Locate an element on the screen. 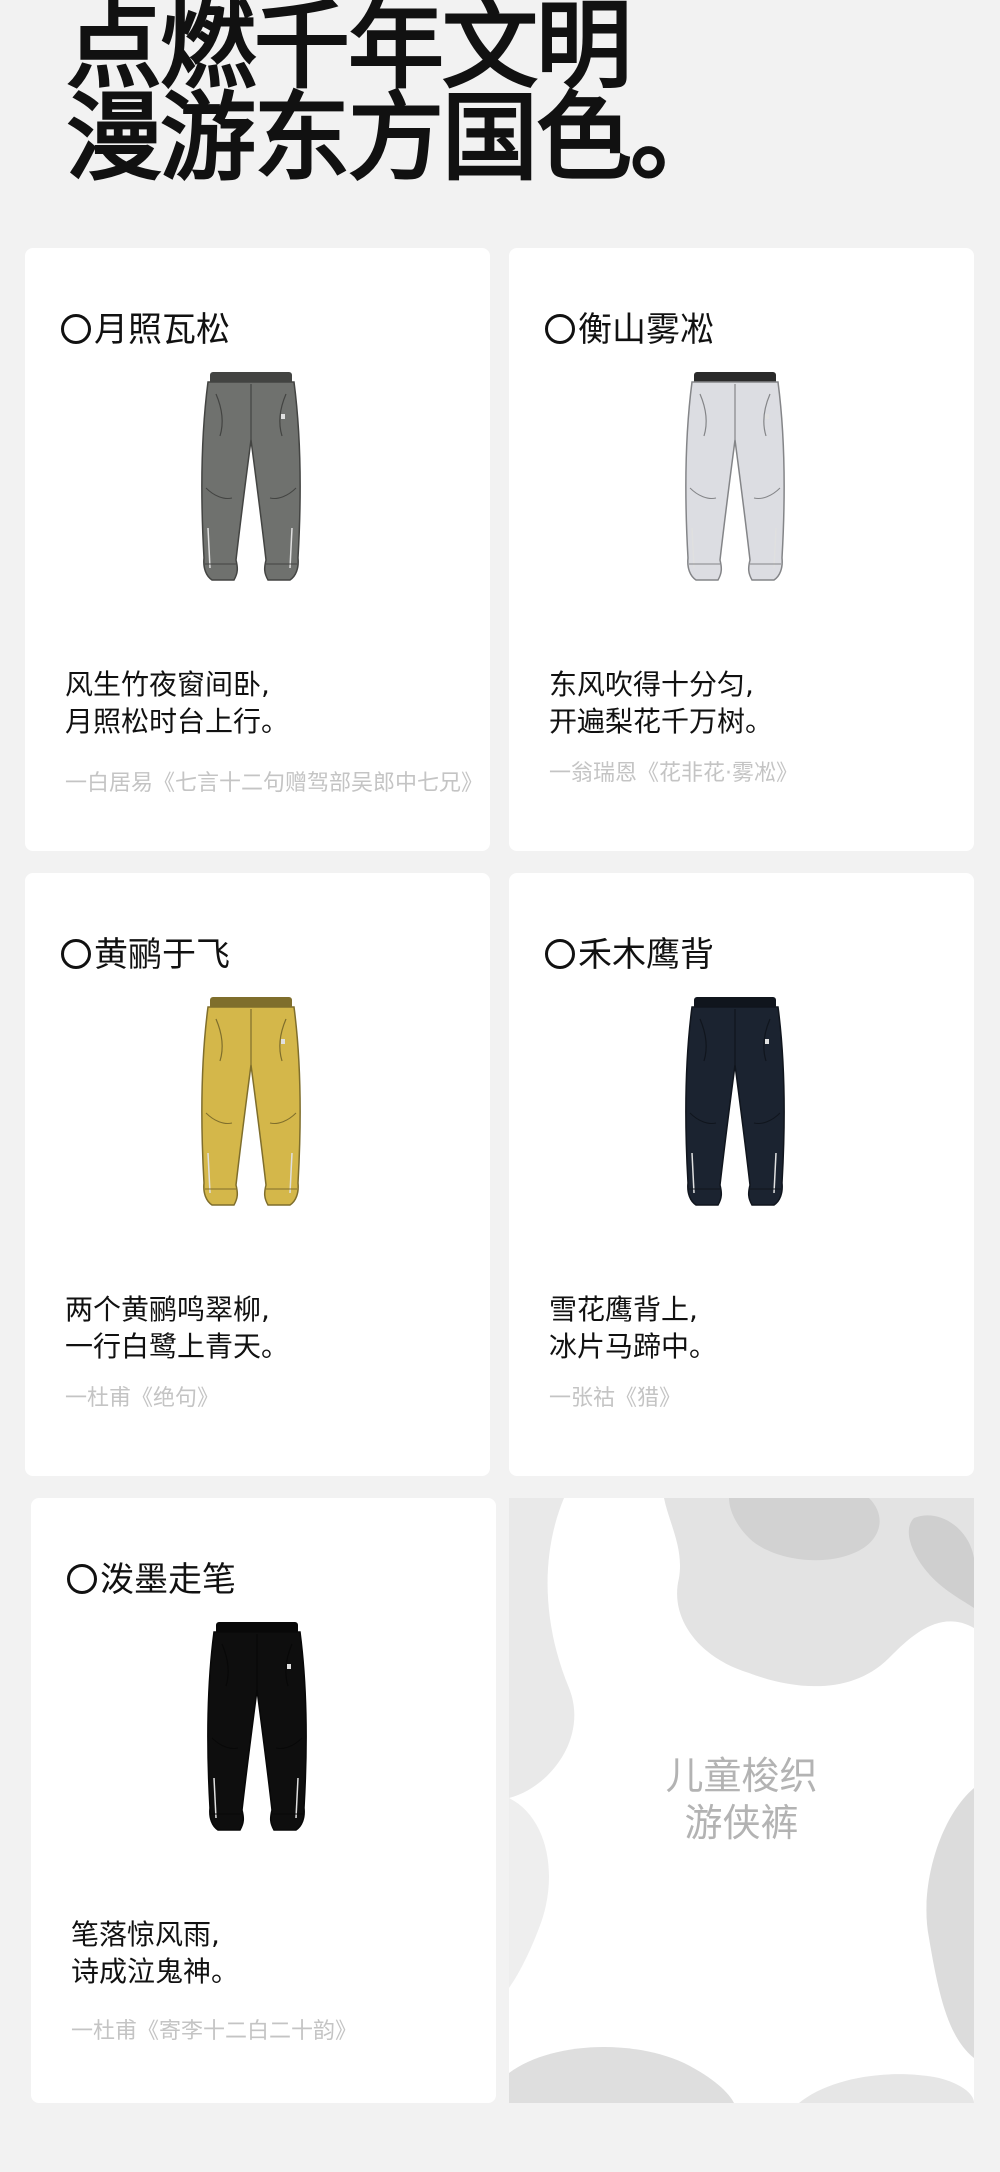 The height and width of the screenshot is (2172, 1000). product-card-hengshan: 衡山雾凇 东风吹得十分匀, 开遍梨花千万树。 一翁瑞恩《花非花·雾凇》 is located at coordinates (741, 549).